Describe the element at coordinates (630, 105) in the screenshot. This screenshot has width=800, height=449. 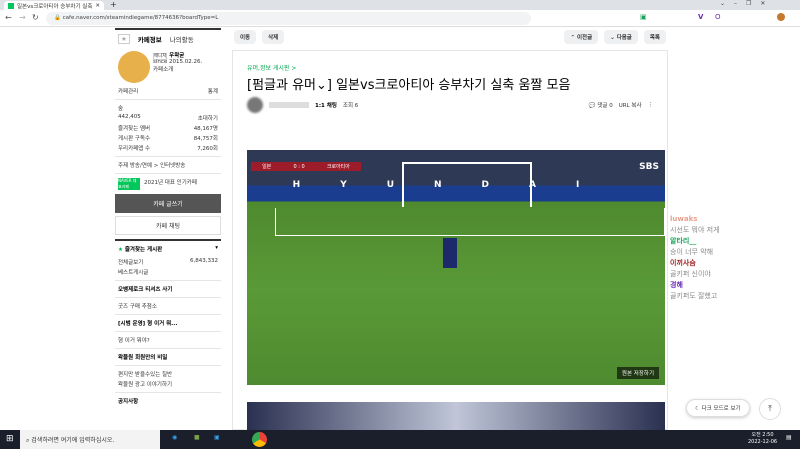
I see `url-copy-button: URL 복사` at that location.